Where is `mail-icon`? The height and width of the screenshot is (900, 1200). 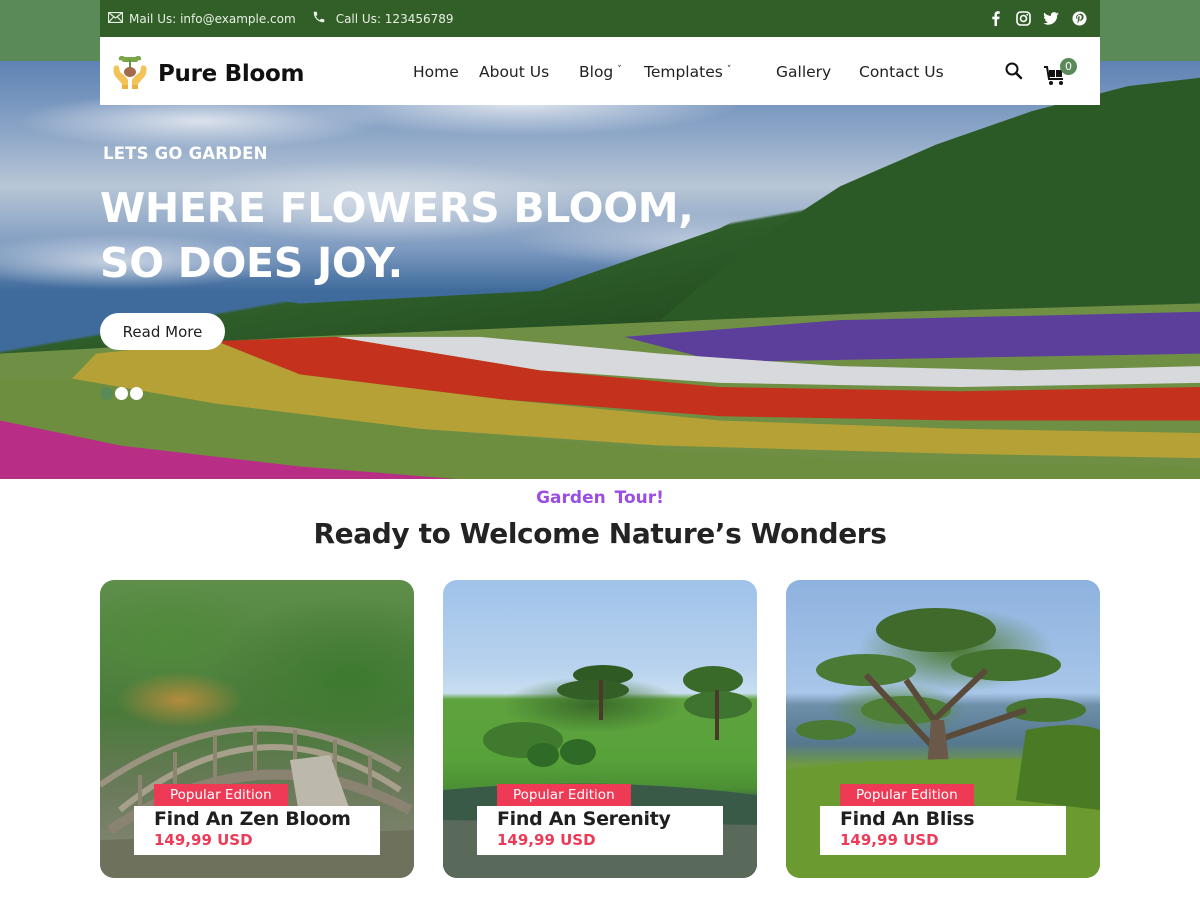
mail-icon is located at coordinates (115, 18).